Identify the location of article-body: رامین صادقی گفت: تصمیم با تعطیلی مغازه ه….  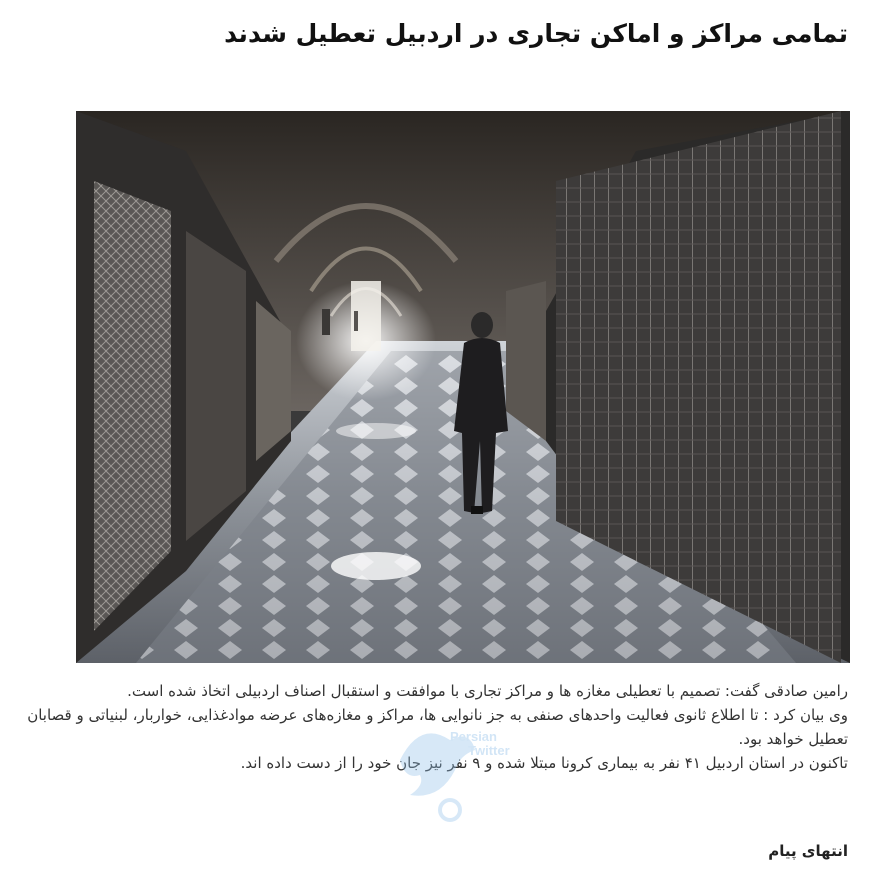
(433, 727).